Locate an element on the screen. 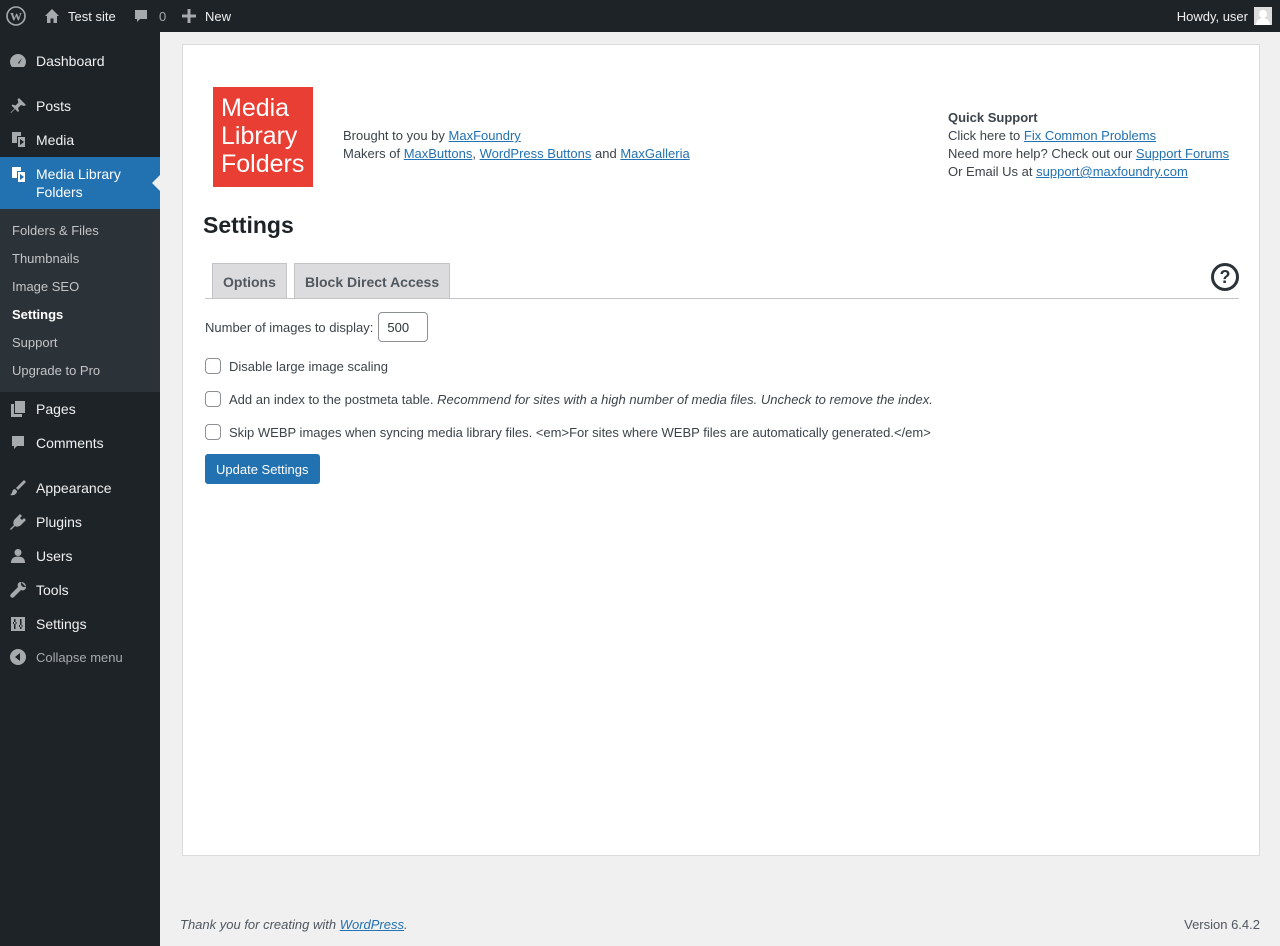 Image resolution: width=1280 pixels, height=946 pixels. submenu-item-folders-files: Folders & Files is located at coordinates (55, 230).